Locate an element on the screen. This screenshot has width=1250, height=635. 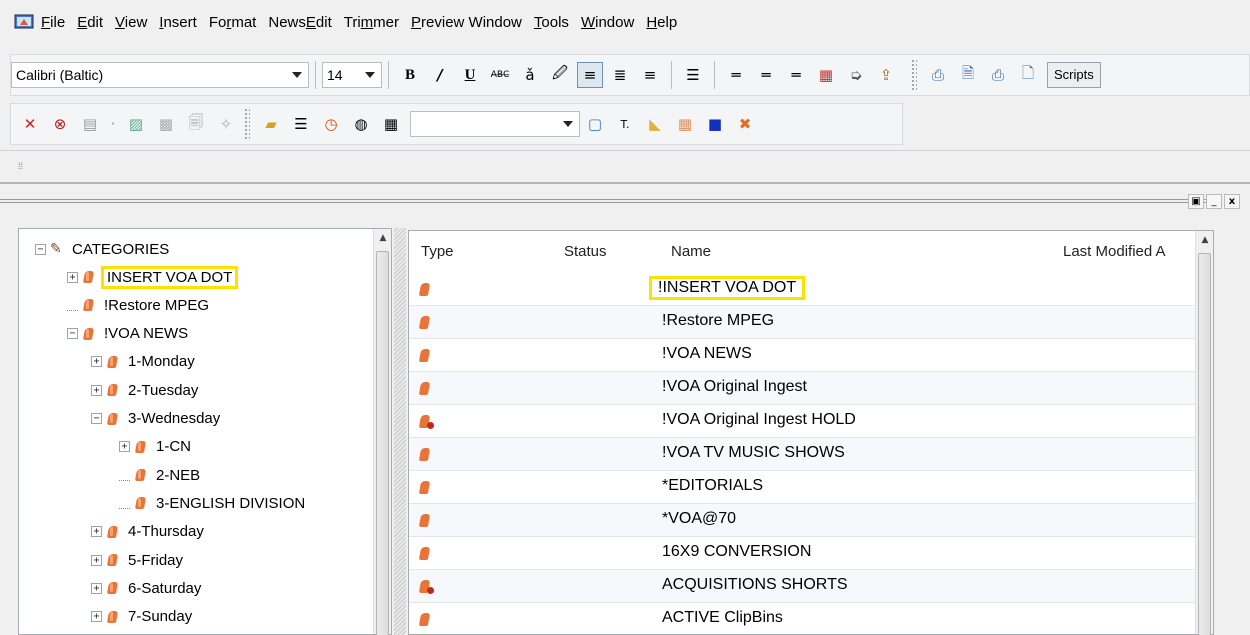
folder-icon: ◣ is located at coordinates (655, 124).